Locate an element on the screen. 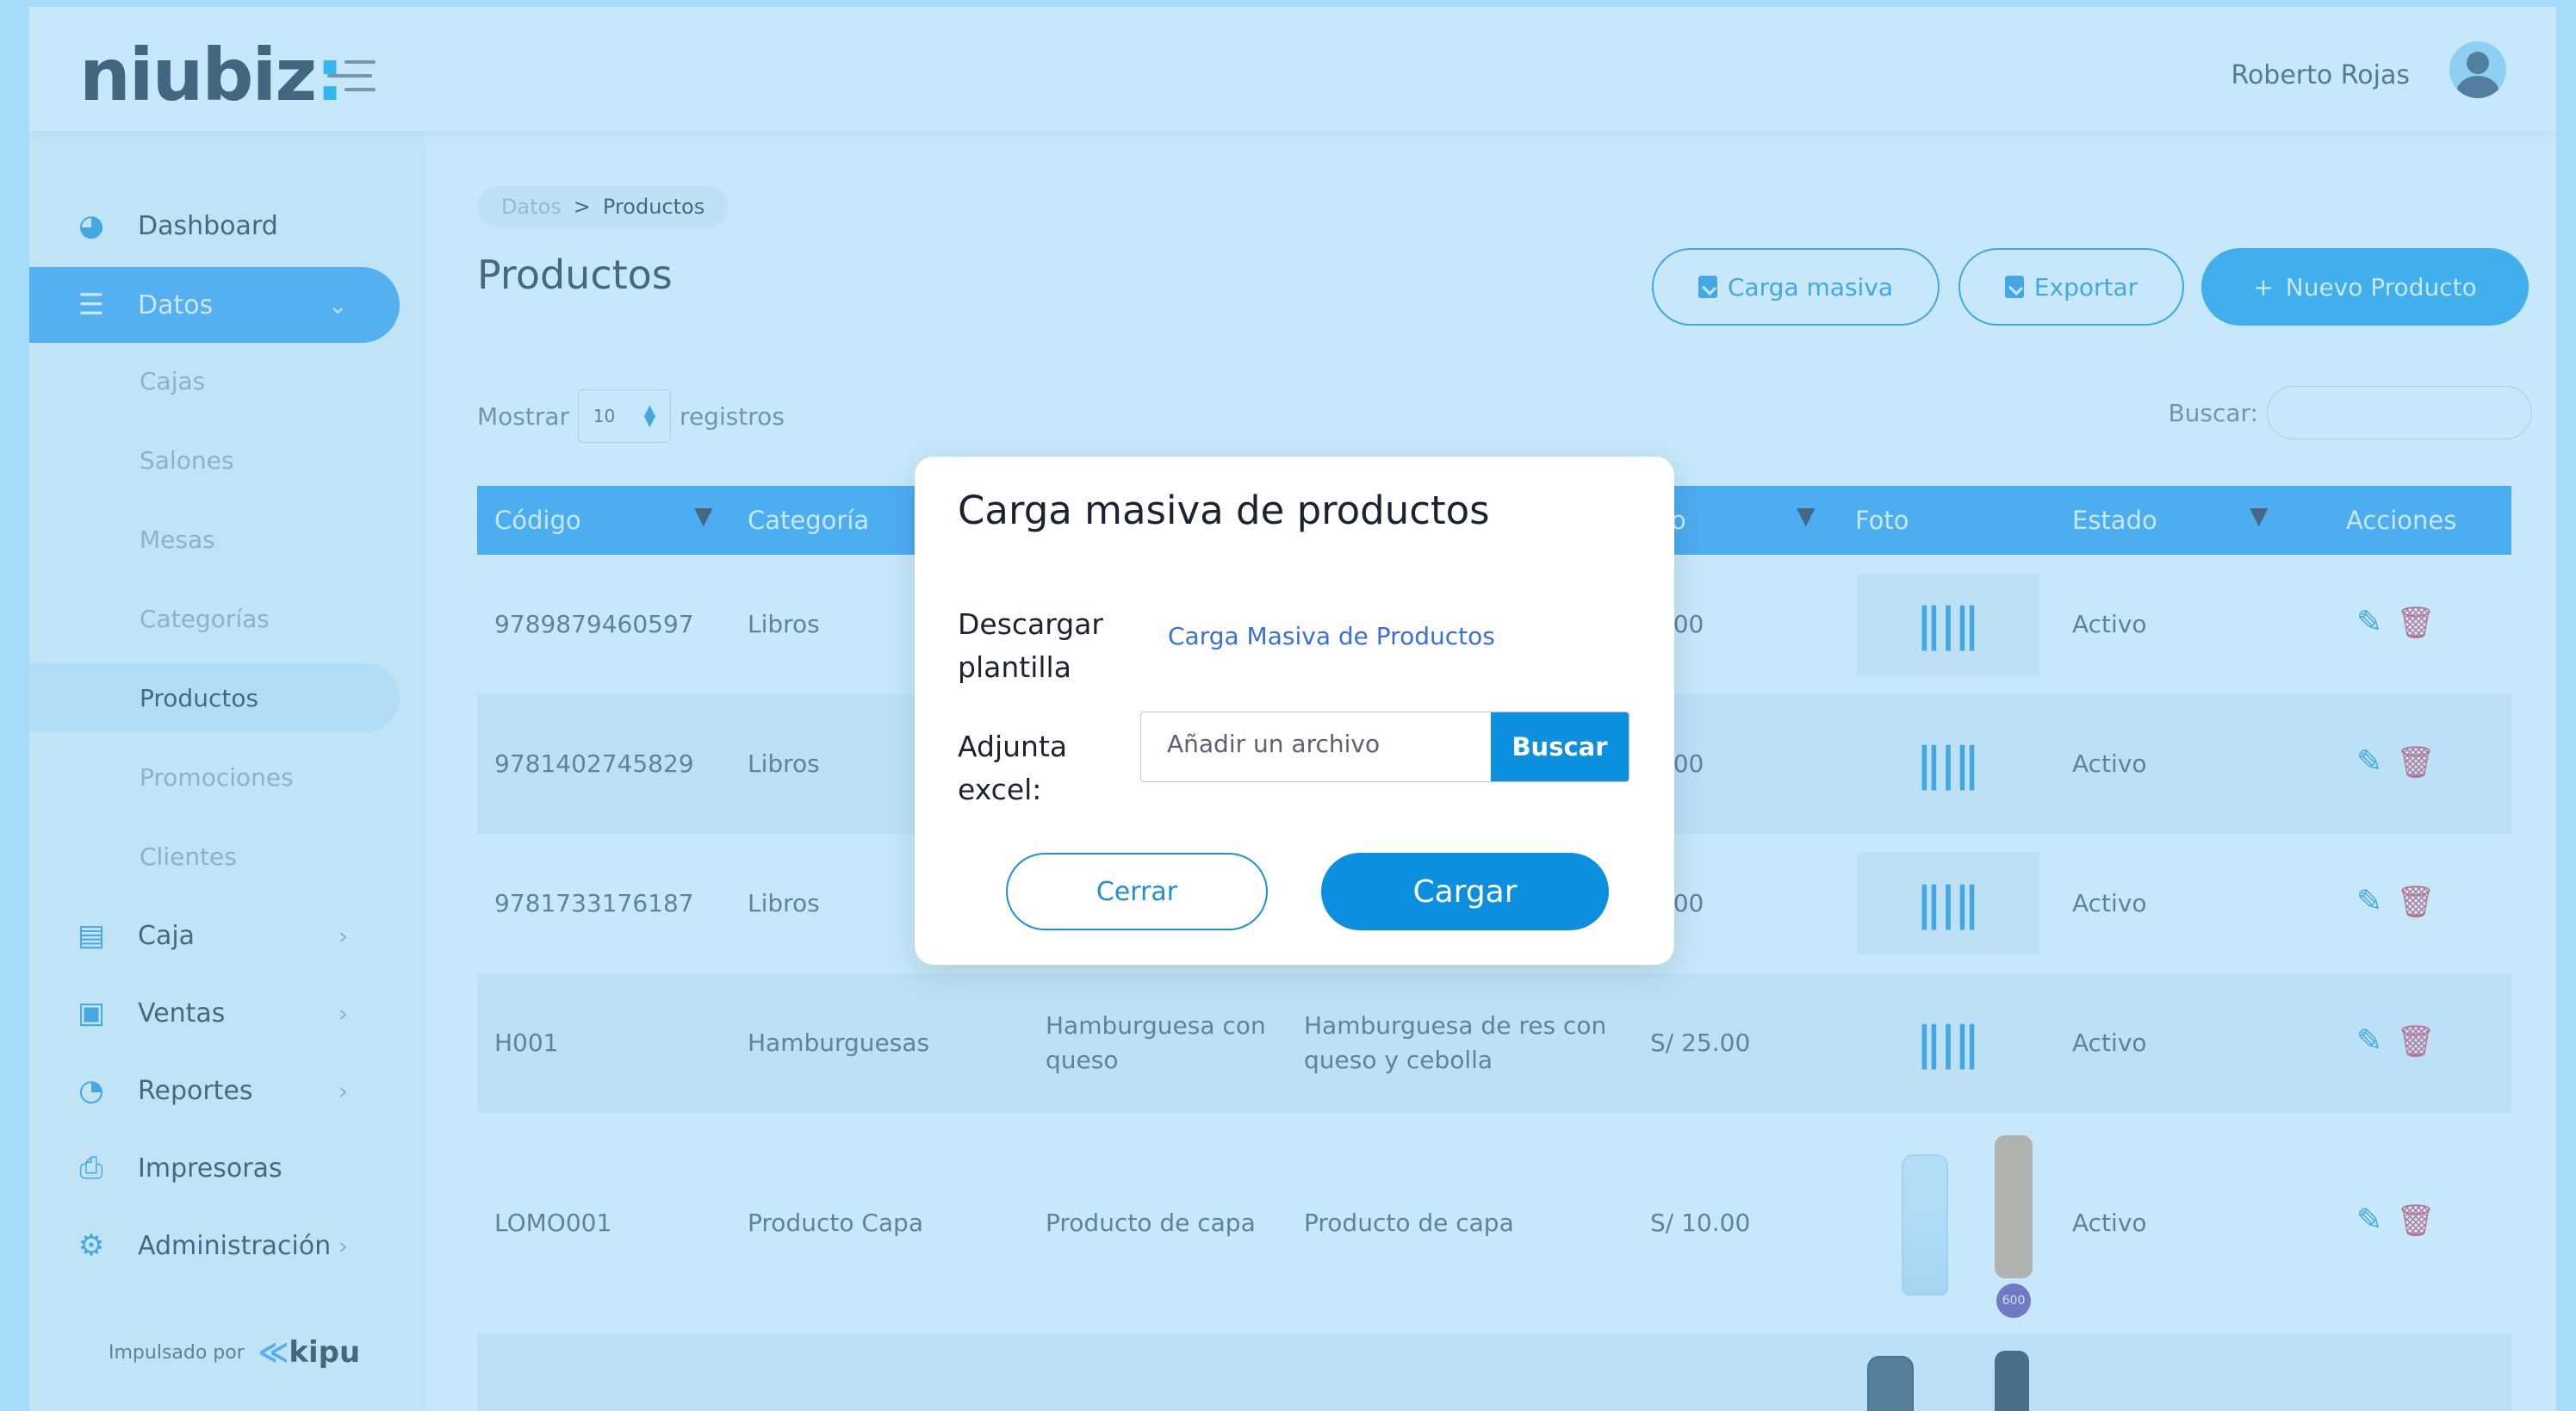 Image resolution: width=2576 pixels, height=1411 pixels. attach-excel-label: Adjunta excel: is located at coordinates (1013, 768).